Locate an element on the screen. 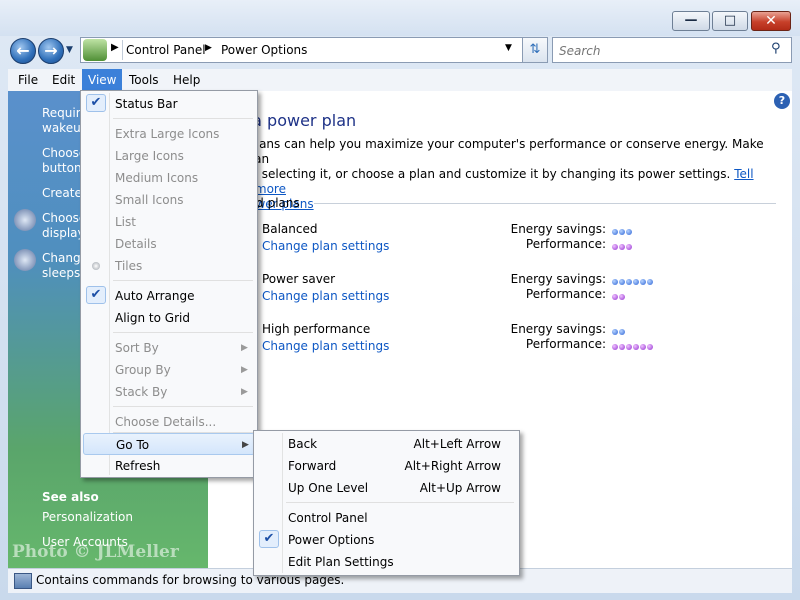 Image resolution: width=800 pixels, height=600 pixels. menu-edit: Edit is located at coordinates (63, 80).